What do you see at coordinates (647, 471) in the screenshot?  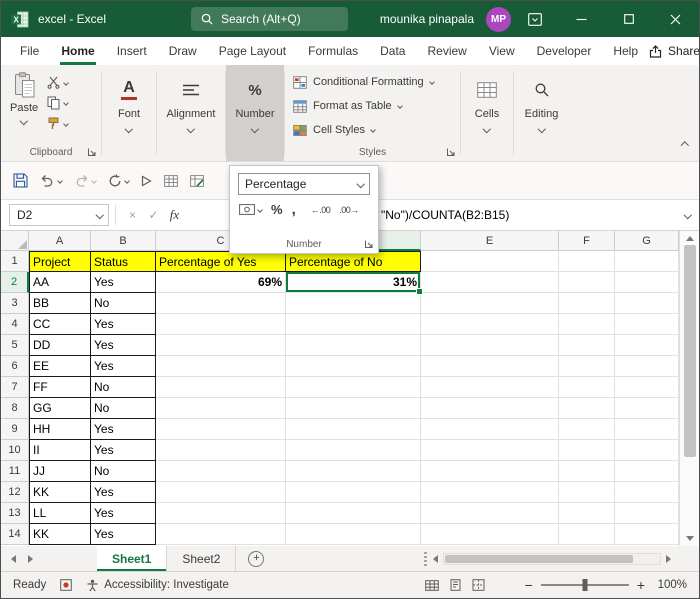 I see `cell-G11` at bounding box center [647, 471].